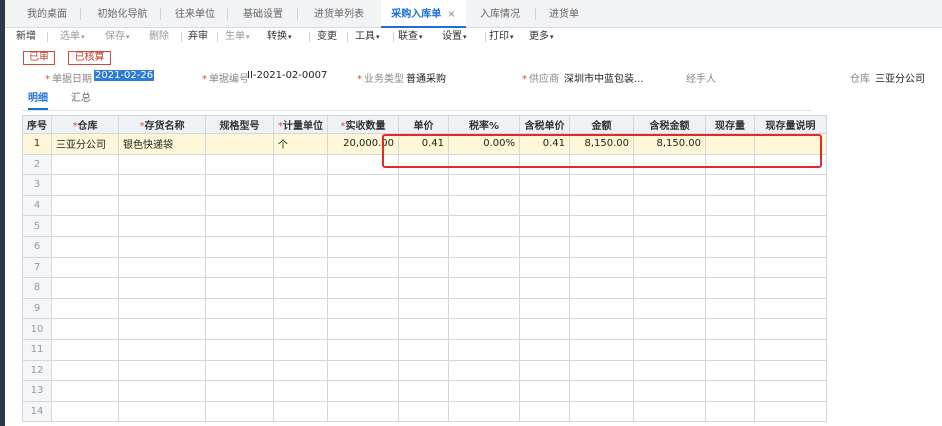  Describe the element at coordinates (790, 124) in the screenshot. I see `column-header: 现存量说明` at that location.